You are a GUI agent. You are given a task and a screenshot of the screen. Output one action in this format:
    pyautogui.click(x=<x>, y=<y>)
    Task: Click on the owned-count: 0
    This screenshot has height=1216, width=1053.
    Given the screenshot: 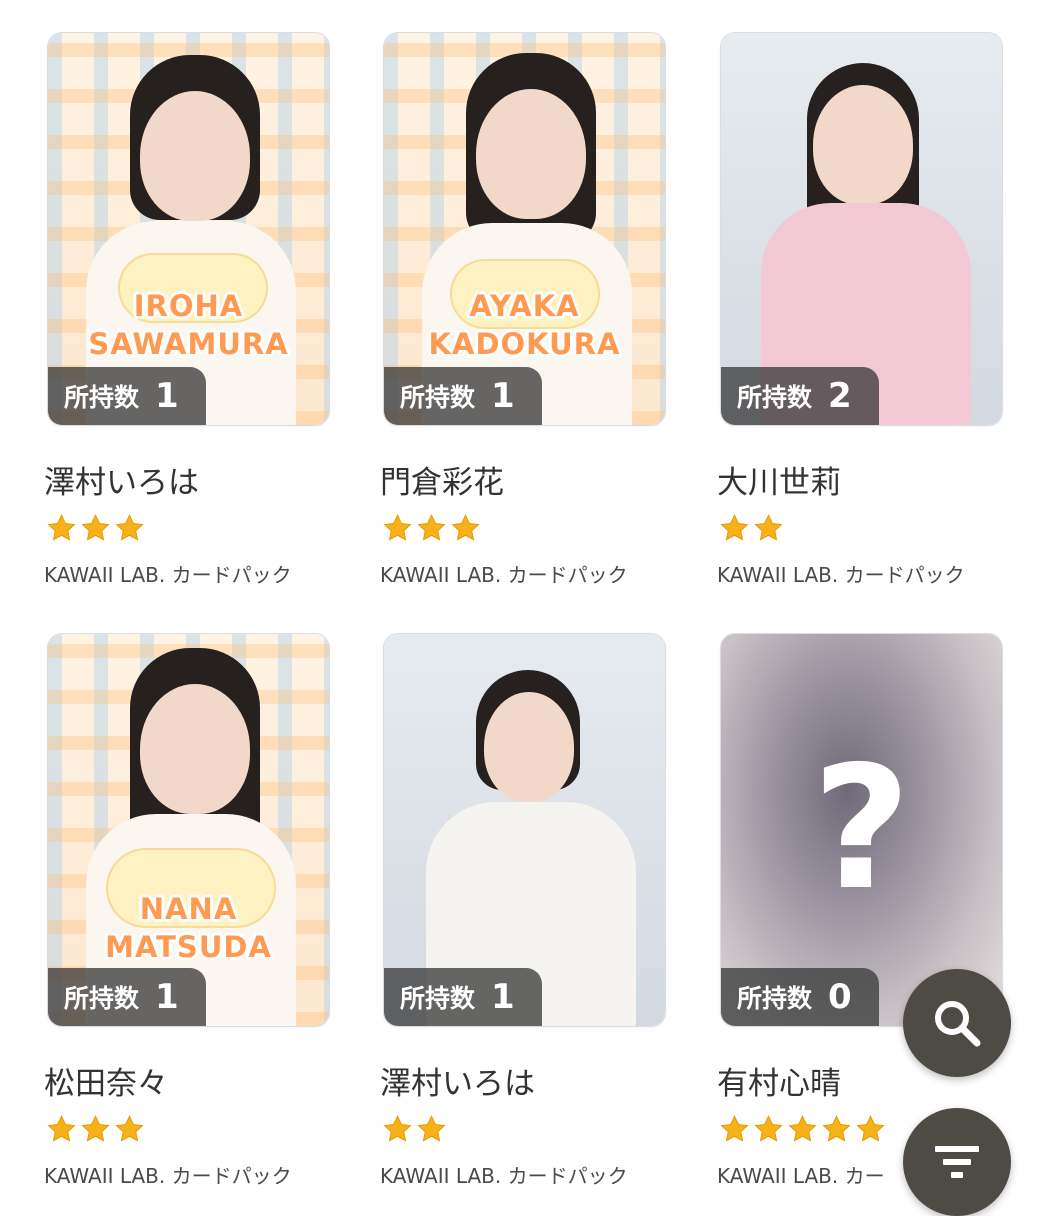 What is the action you would take?
    pyautogui.click(x=840, y=997)
    